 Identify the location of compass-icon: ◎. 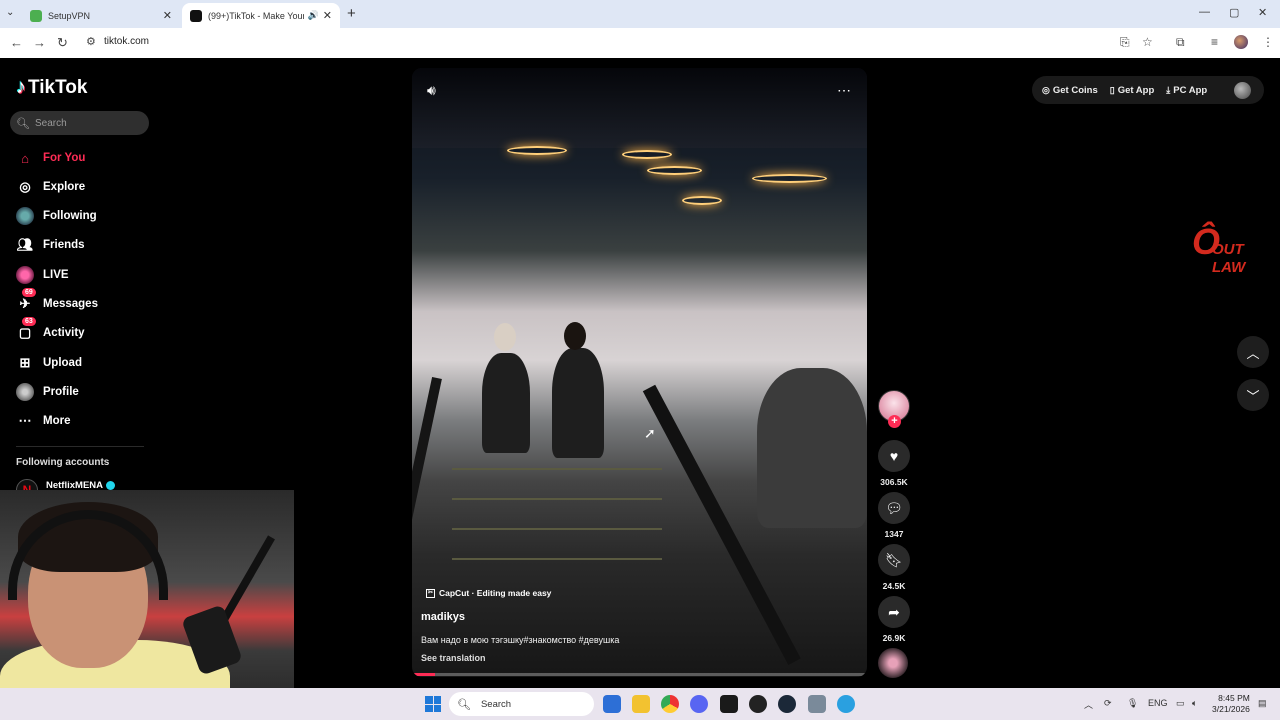
(25, 186).